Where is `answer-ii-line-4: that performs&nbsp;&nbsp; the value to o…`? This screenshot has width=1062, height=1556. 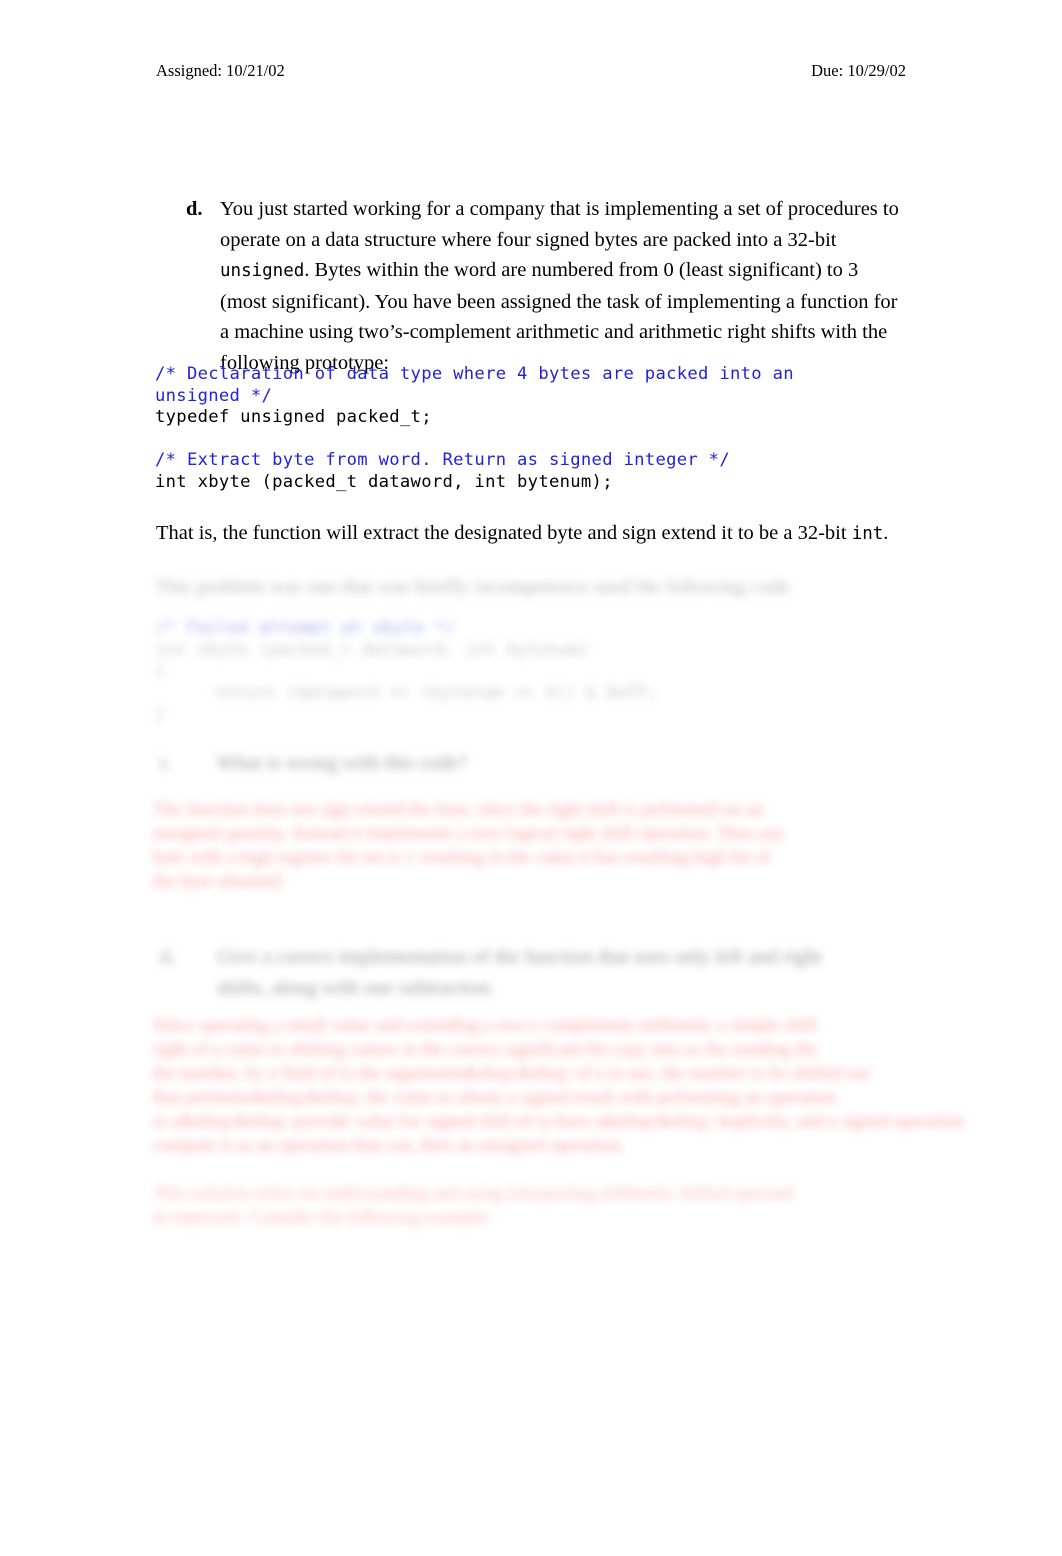
answer-ii-line-4: that performs&nbsp;&nbsp; the value to o… is located at coordinates (495, 1098).